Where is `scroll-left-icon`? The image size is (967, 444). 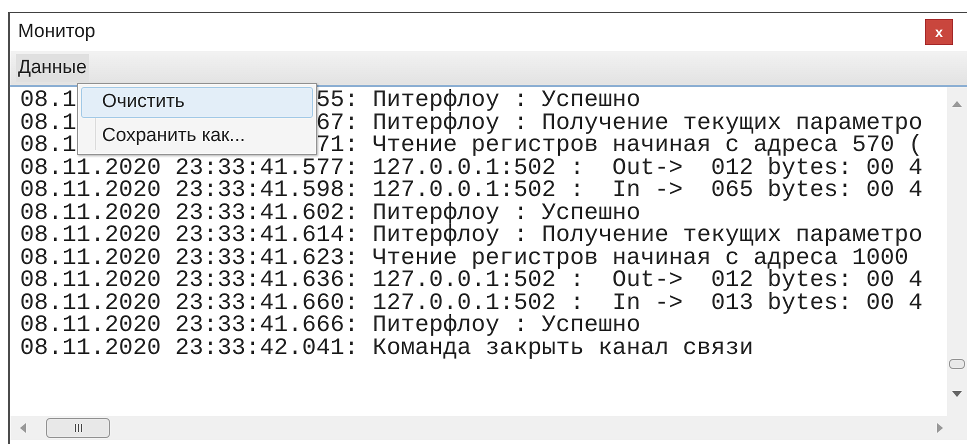 scroll-left-icon is located at coordinates (23, 428).